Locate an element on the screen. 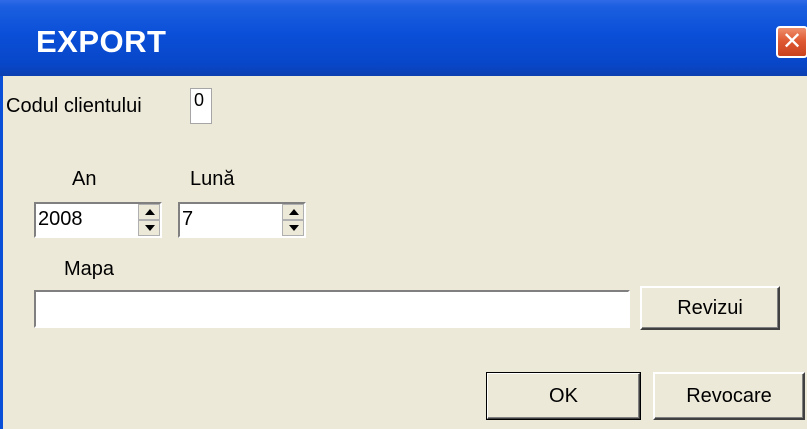 The image size is (807, 429). year-spinner-buttons is located at coordinates (149, 220).